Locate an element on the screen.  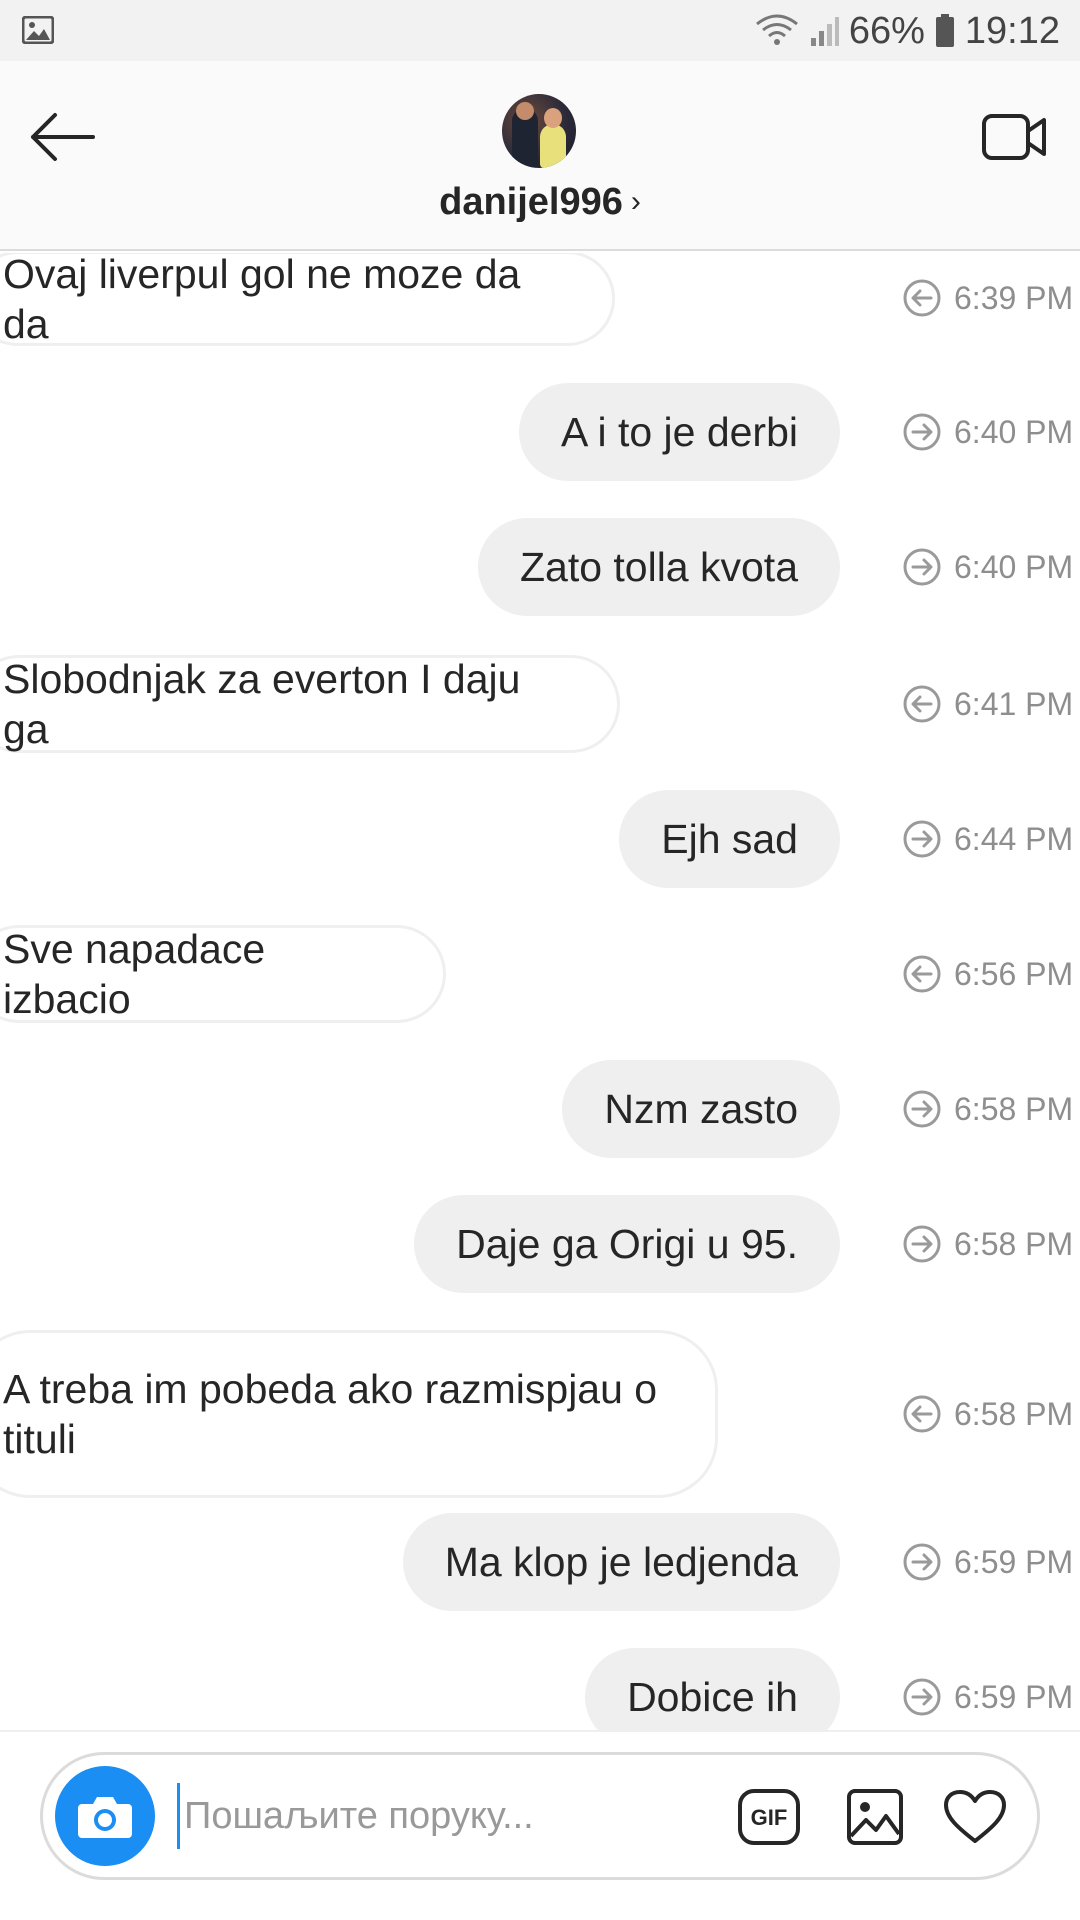
incoming-message-bubble: Ovaj liverpul gol ne moze da da is located at coordinates (307, 300).